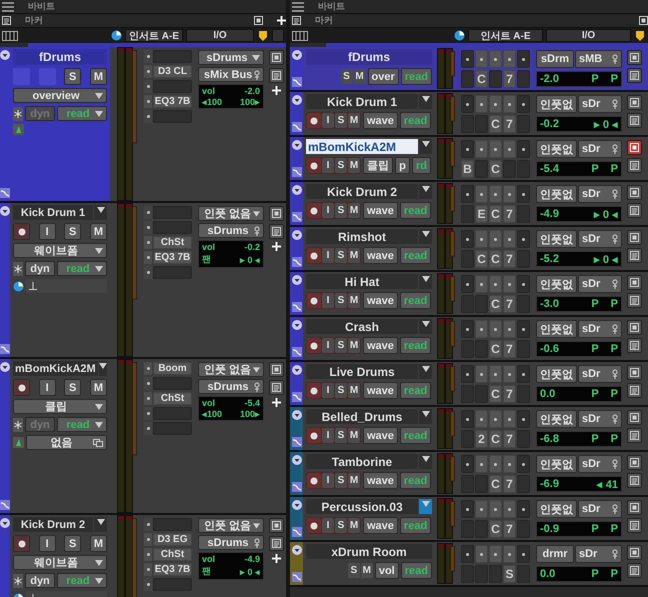 Image resolution: width=648 pixels, height=597 pixels. Describe the element at coordinates (172, 257) in the screenshot. I see `insert-slot: EQ3 7B` at that location.